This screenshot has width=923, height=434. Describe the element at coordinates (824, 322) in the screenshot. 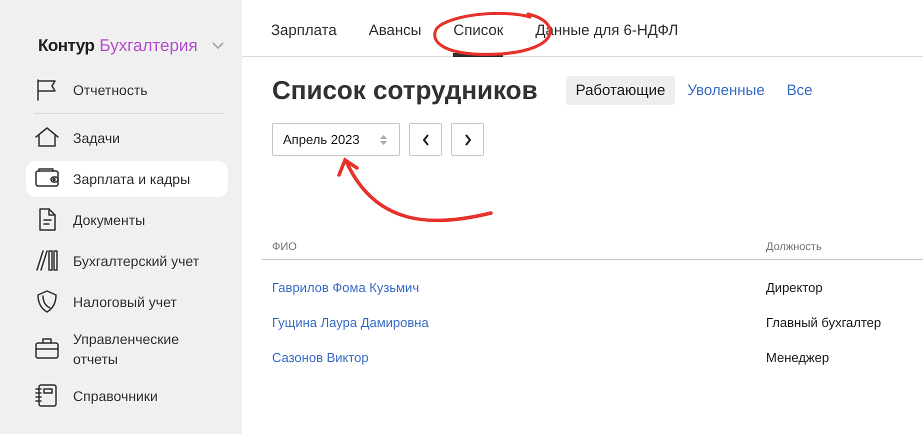

I see `table-cell: Главный бухгалтер` at that location.